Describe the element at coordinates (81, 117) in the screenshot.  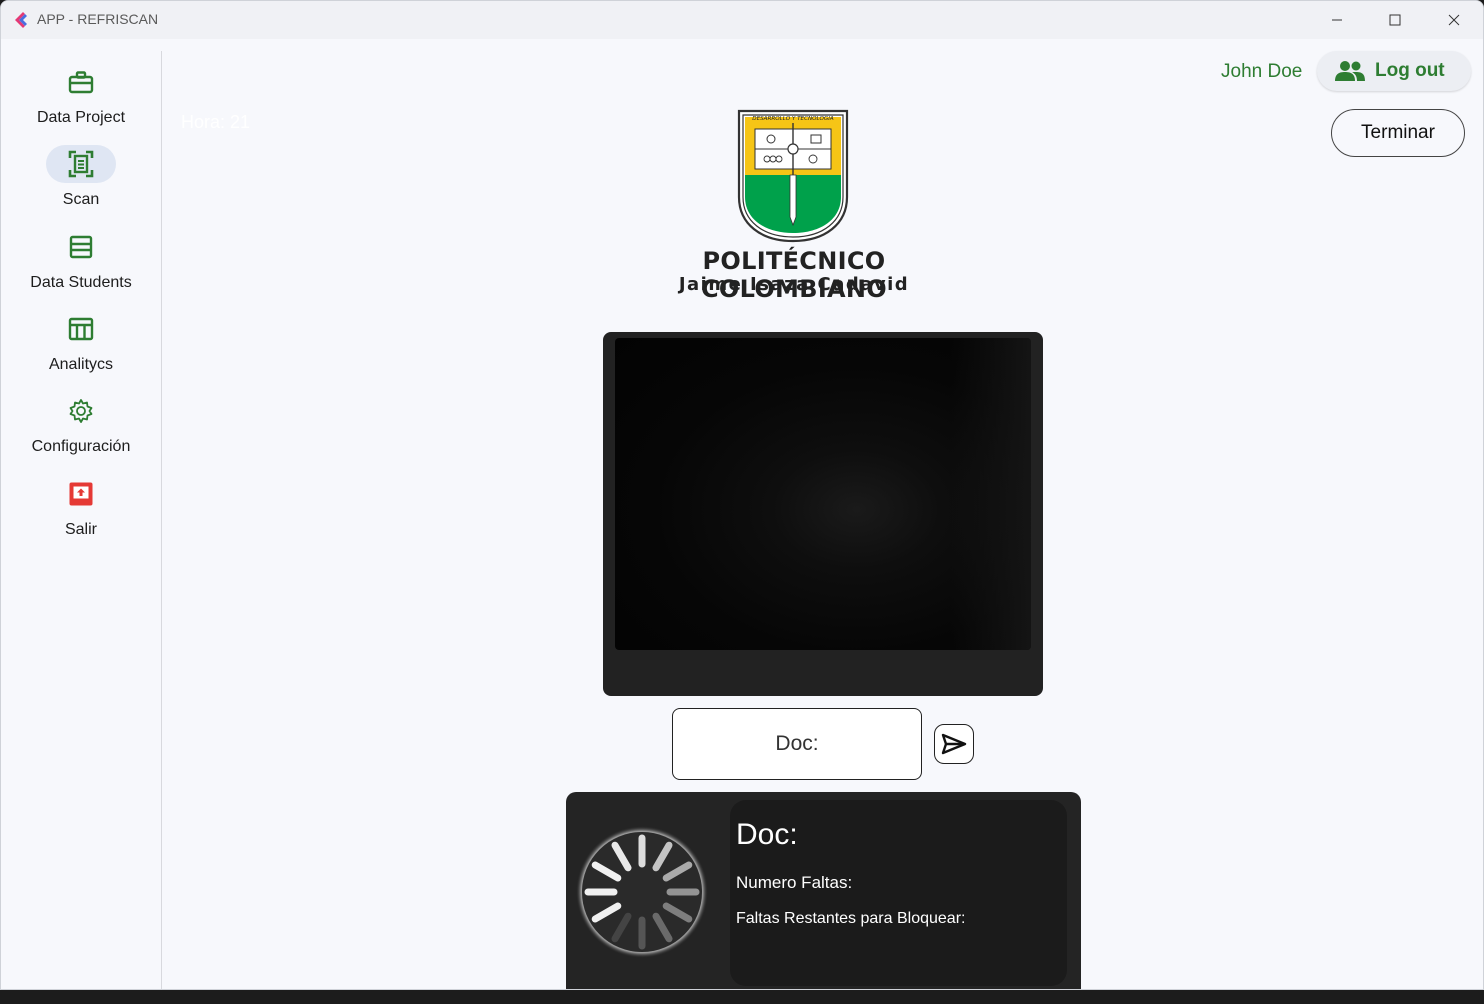
I see `sidebar-item-label: Data Project` at that location.